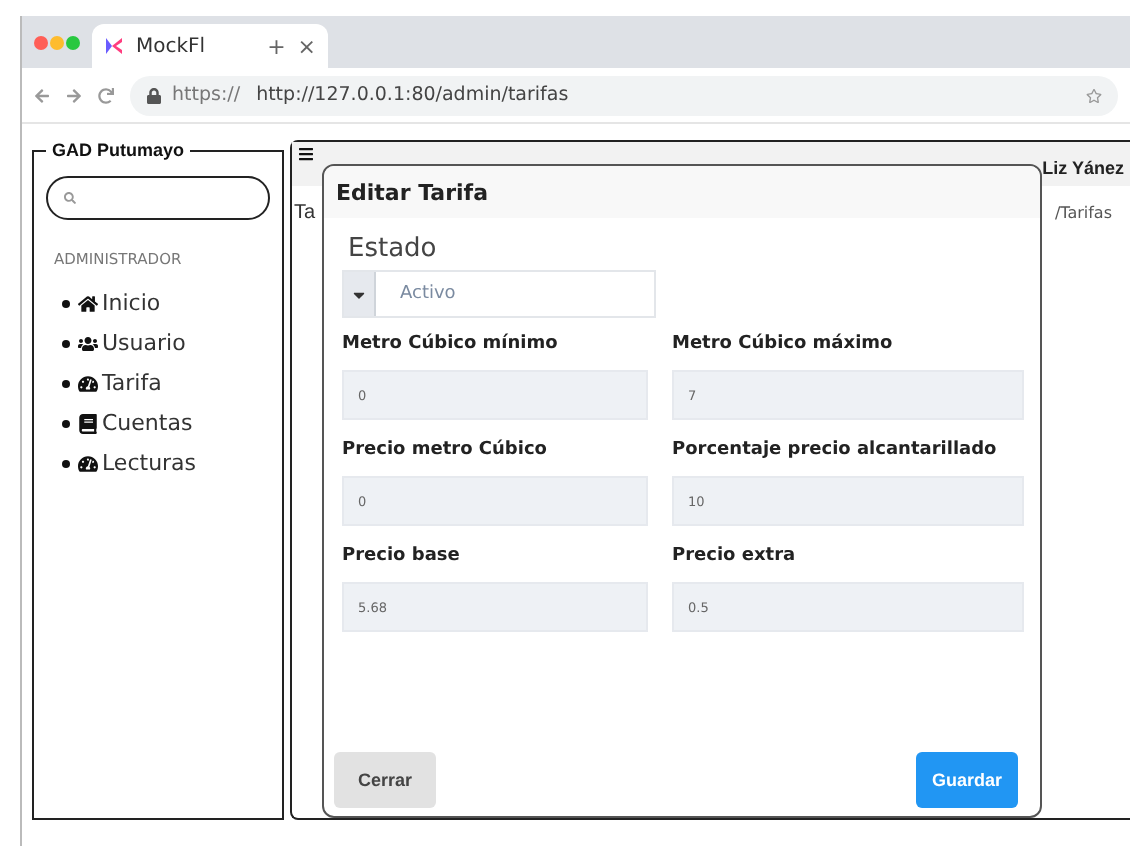 This screenshot has width=1130, height=846. What do you see at coordinates (158, 198) in the screenshot?
I see `search-field` at bounding box center [158, 198].